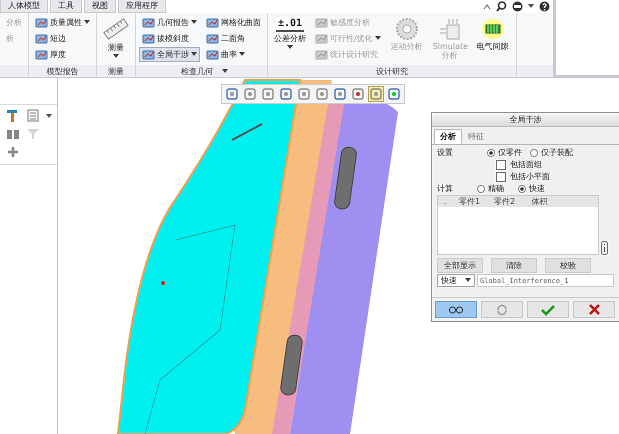 Image resolution: width=619 pixels, height=434 pixels. What do you see at coordinates (514, 265) in the screenshot?
I see `dialog-button: 清除` at bounding box center [514, 265].